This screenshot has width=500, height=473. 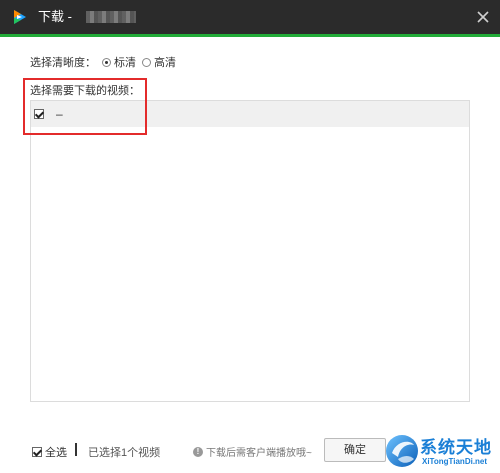 I want to click on hint-text: 下载后需客户端播放哦~, so click(x=259, y=453).